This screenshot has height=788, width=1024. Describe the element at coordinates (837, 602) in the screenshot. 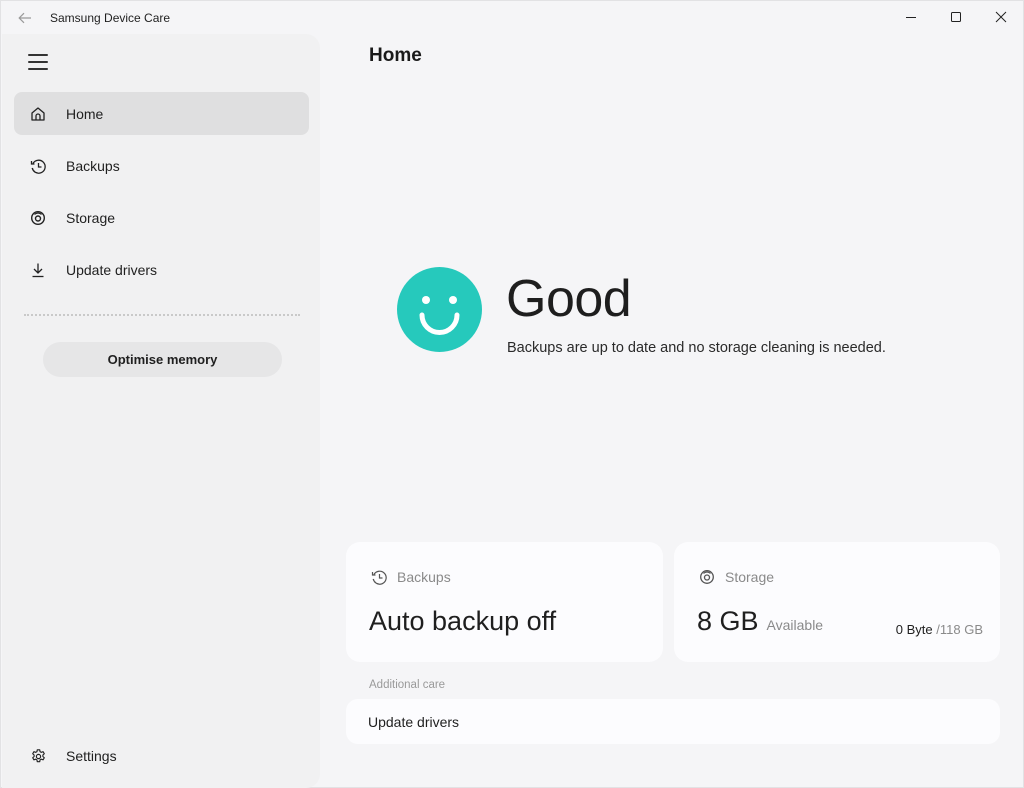

I see `storage-card: Storage 8 GB Available 0 Byte /118 GB` at that location.